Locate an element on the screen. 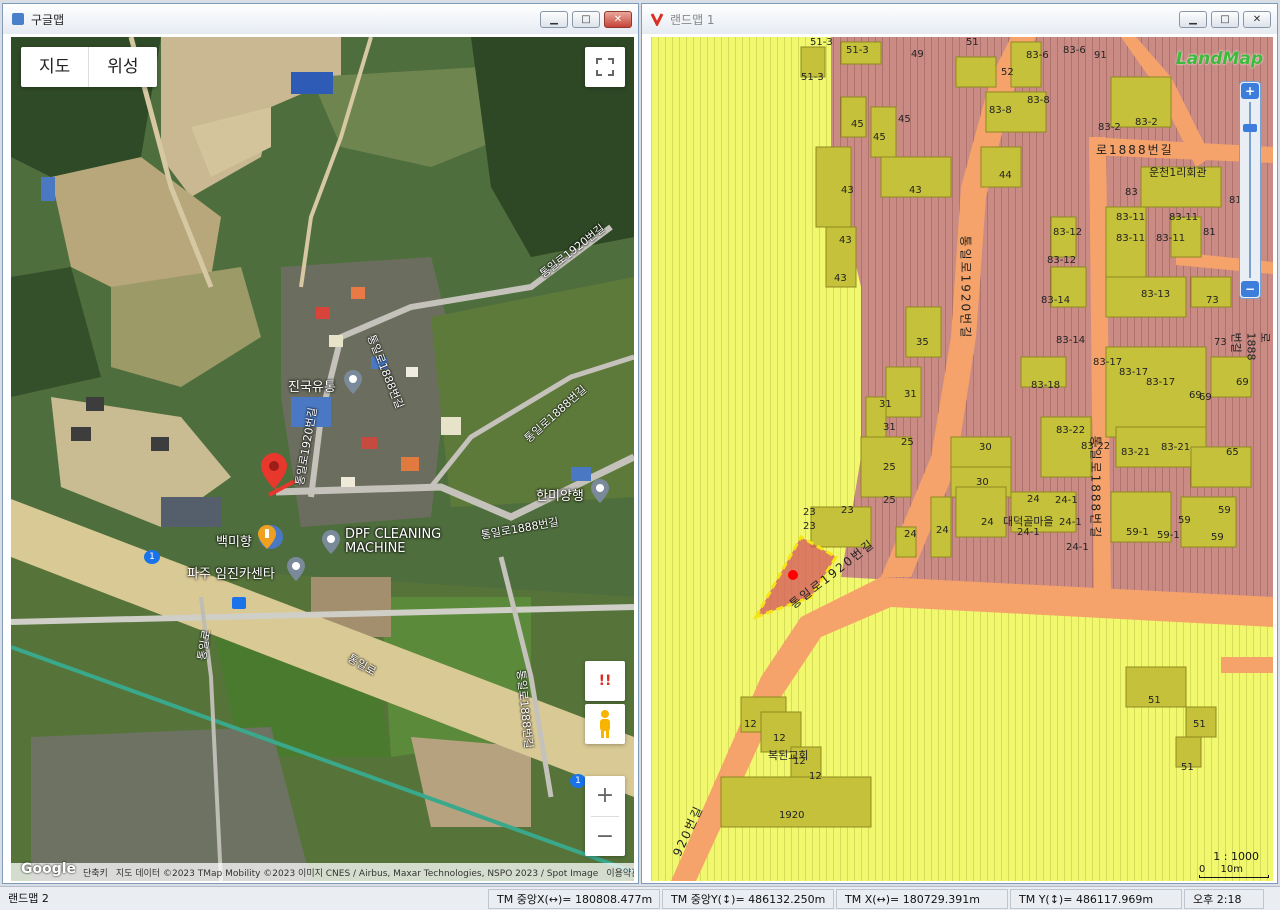  status-tm-center-x: TM 중앙X(↔)= 180808.477m is located at coordinates (574, 898).